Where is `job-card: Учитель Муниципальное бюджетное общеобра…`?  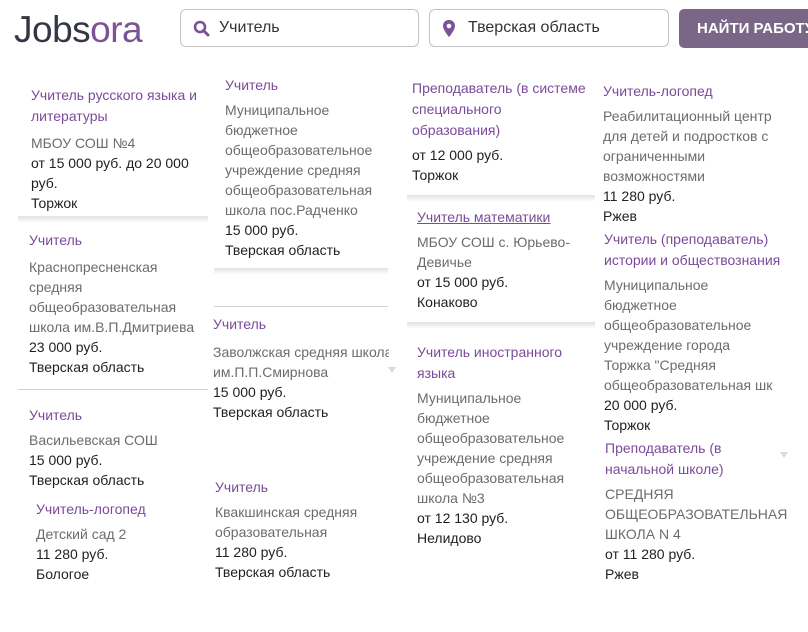
job-card: Учитель Муниципальное бюджетное общеобра… is located at coordinates (307, 167).